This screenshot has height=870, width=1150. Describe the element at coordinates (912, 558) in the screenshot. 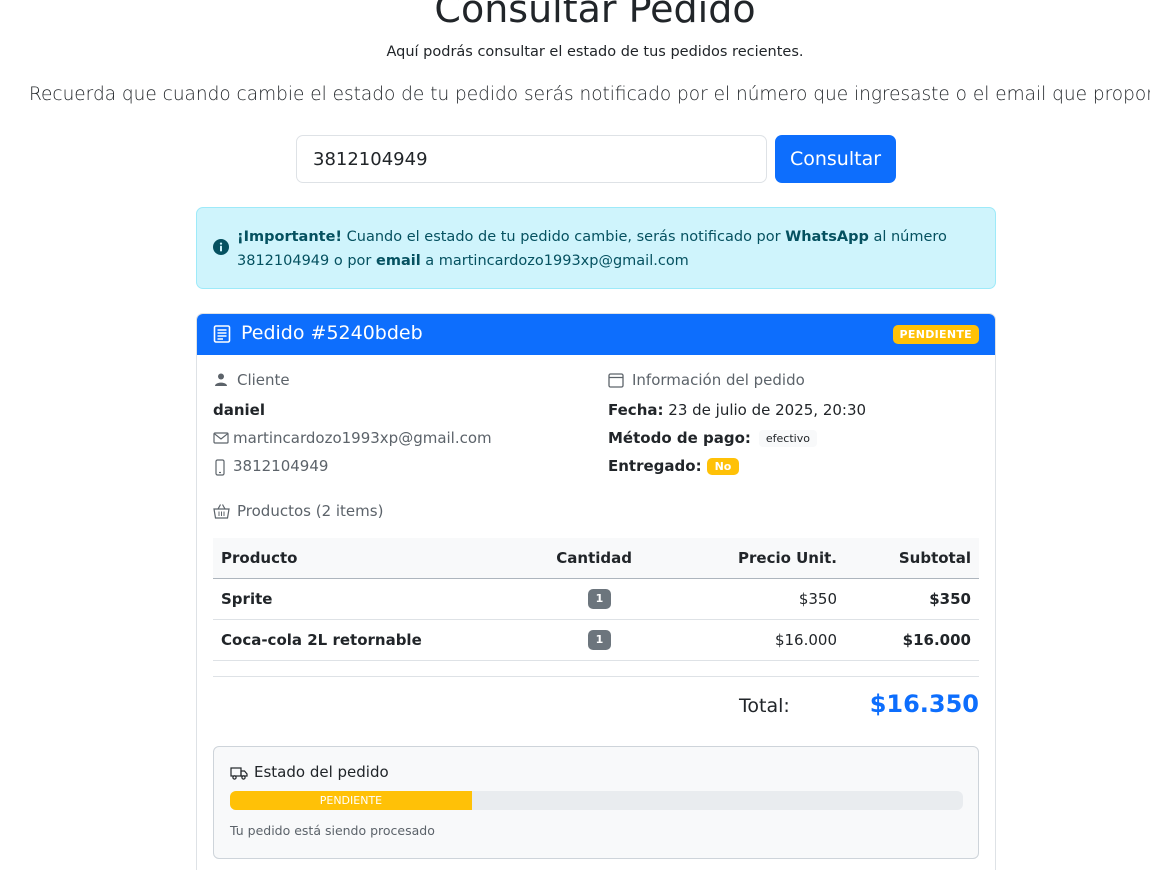

I see `column-header: Subtotal` at that location.